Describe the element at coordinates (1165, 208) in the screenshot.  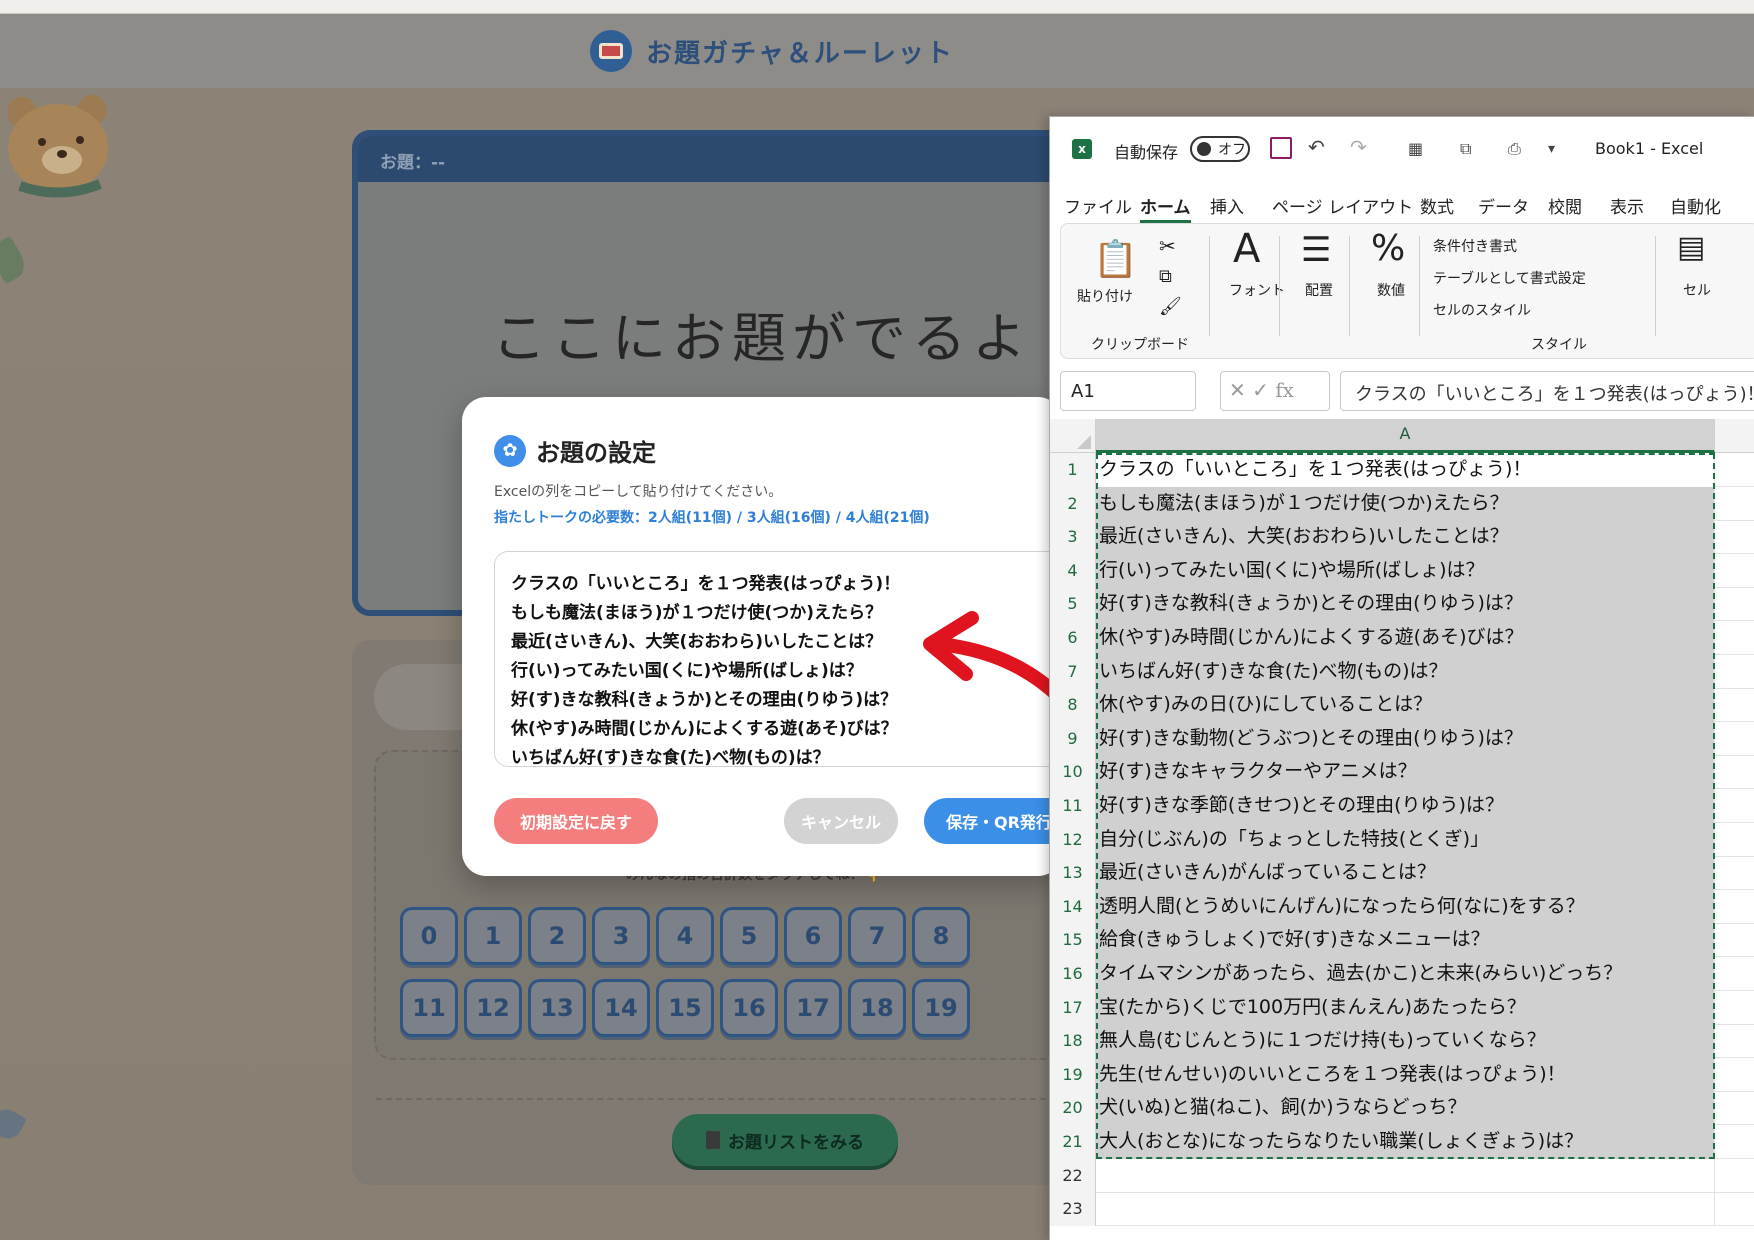
I see `tab-home: ホーム` at that location.